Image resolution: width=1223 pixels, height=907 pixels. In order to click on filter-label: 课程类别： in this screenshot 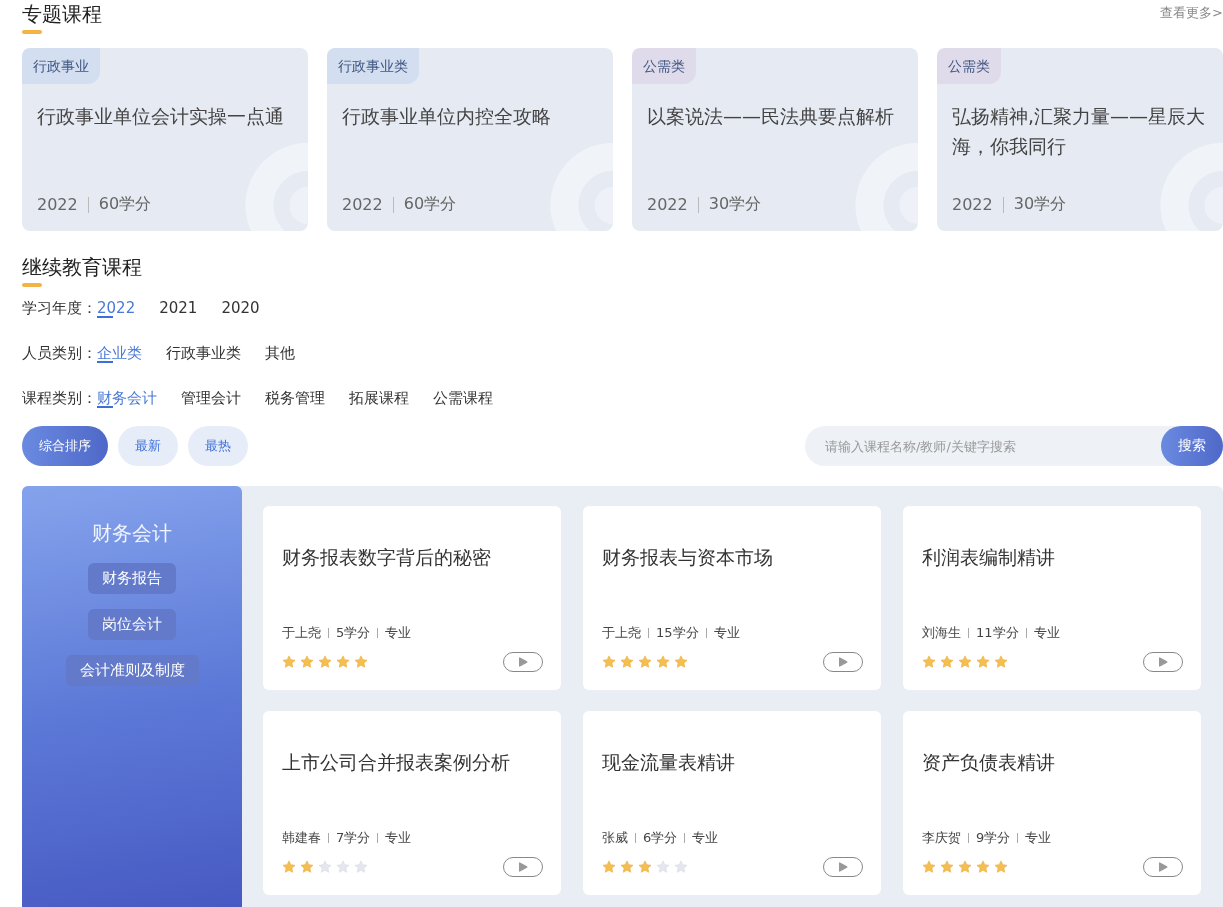, I will do `click(59, 398)`.